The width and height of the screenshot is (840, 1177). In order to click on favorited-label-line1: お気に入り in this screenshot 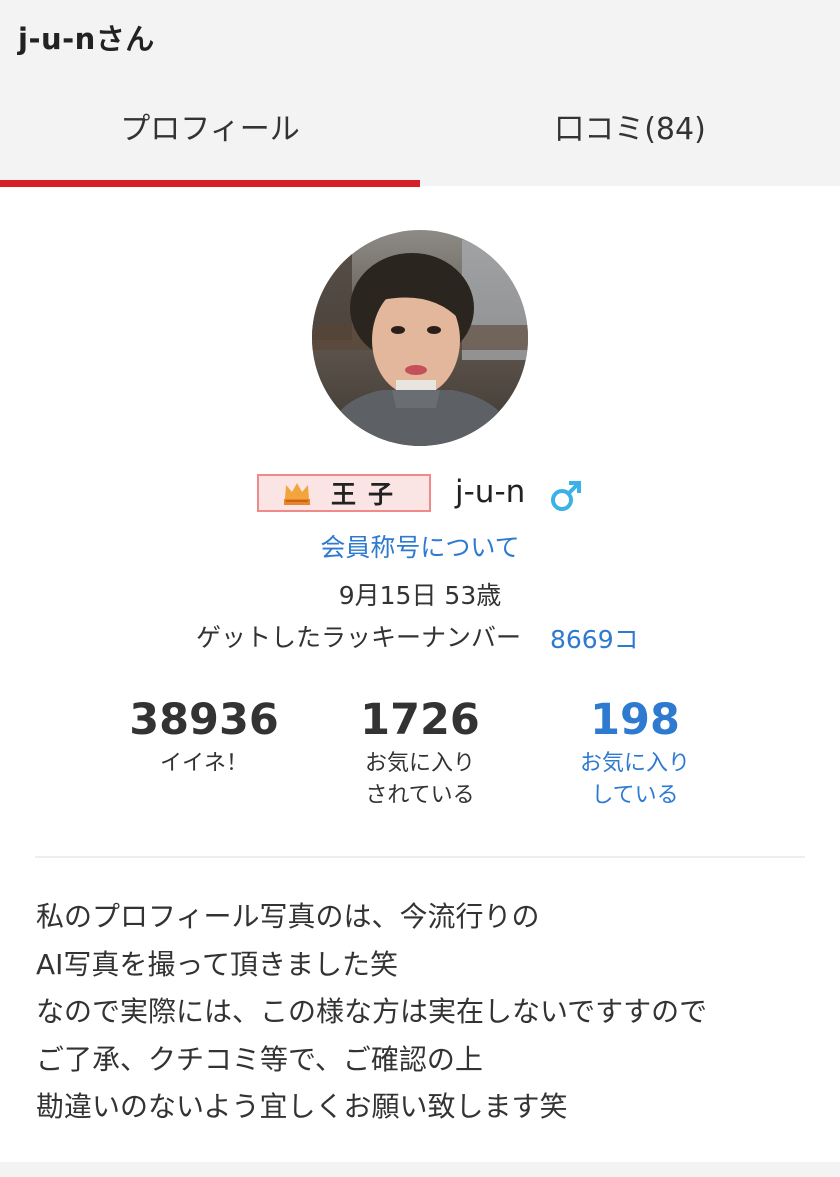, I will do `click(419, 763)`.